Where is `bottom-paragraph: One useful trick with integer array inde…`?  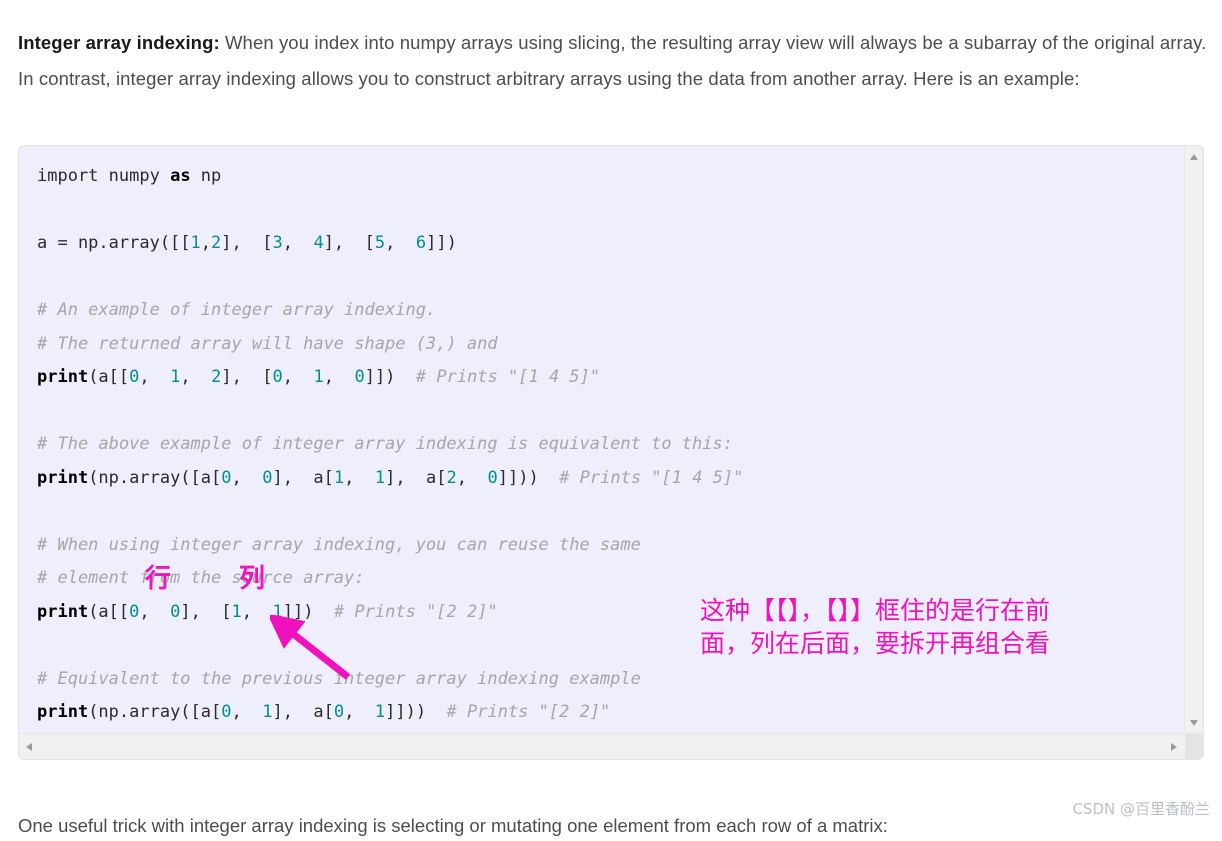 bottom-paragraph: One useful trick with integer array inde… is located at coordinates (453, 825).